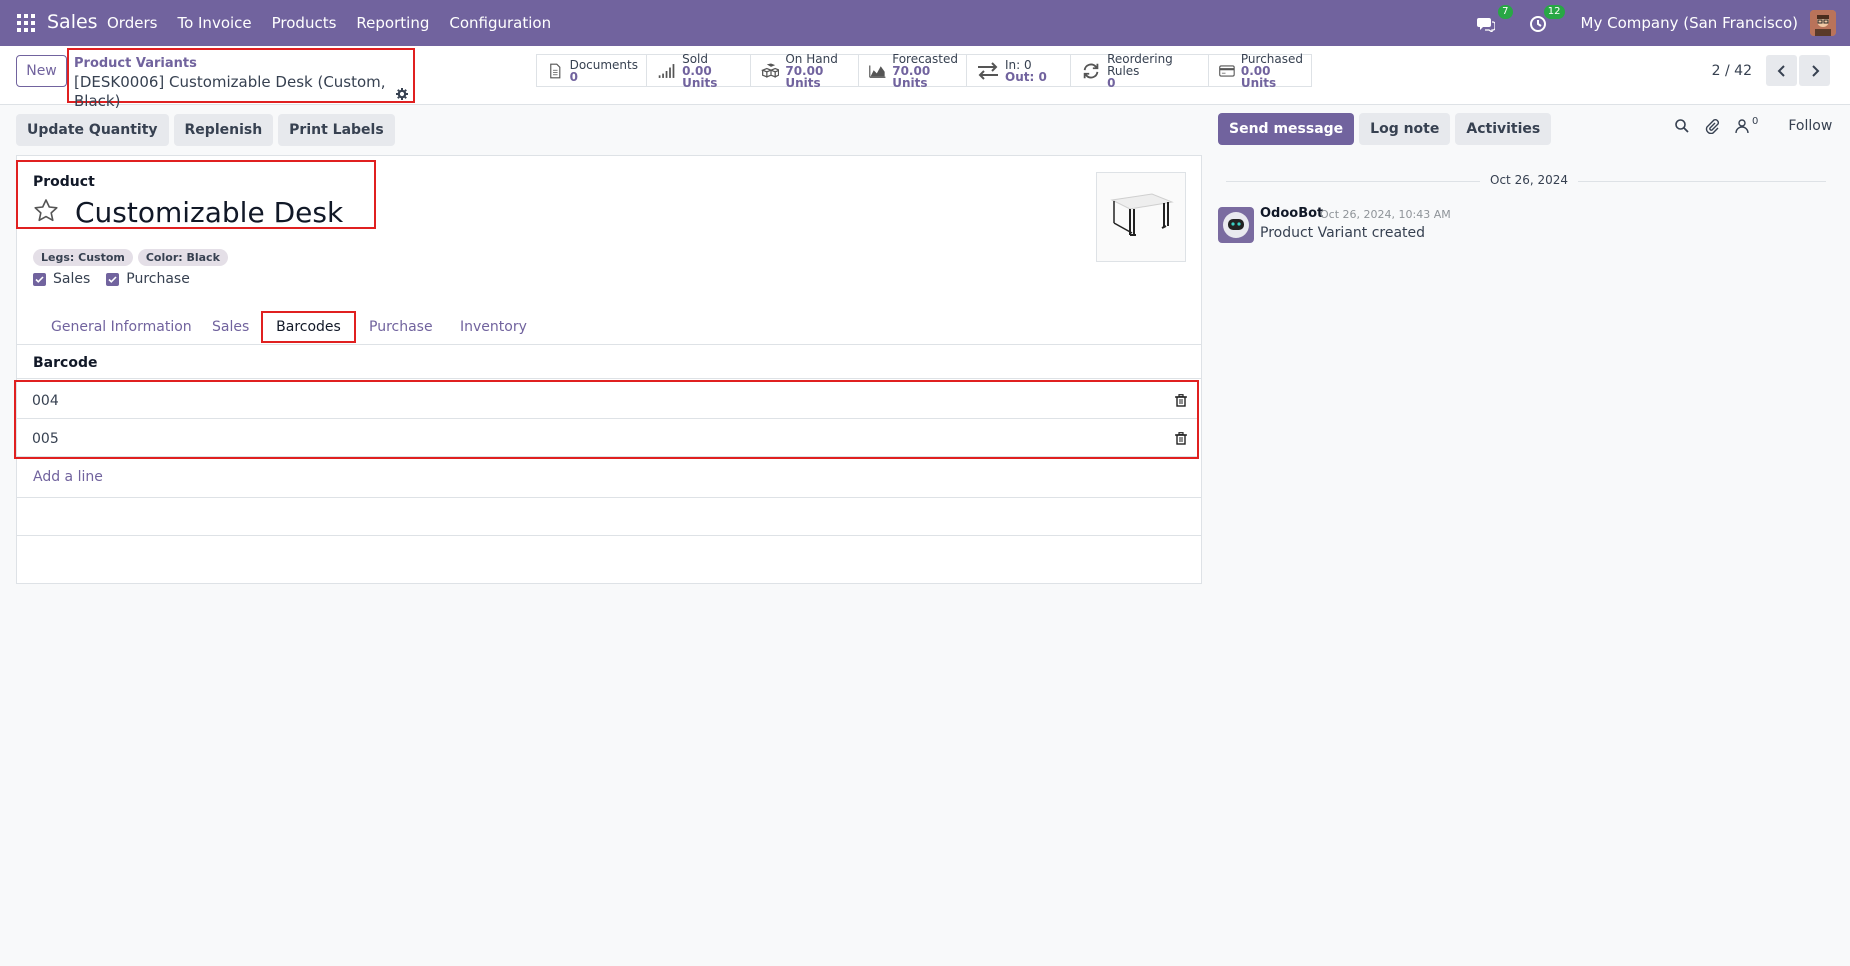  What do you see at coordinates (1292, 213) in the screenshot?
I see `message-author: OdooBot` at bounding box center [1292, 213].